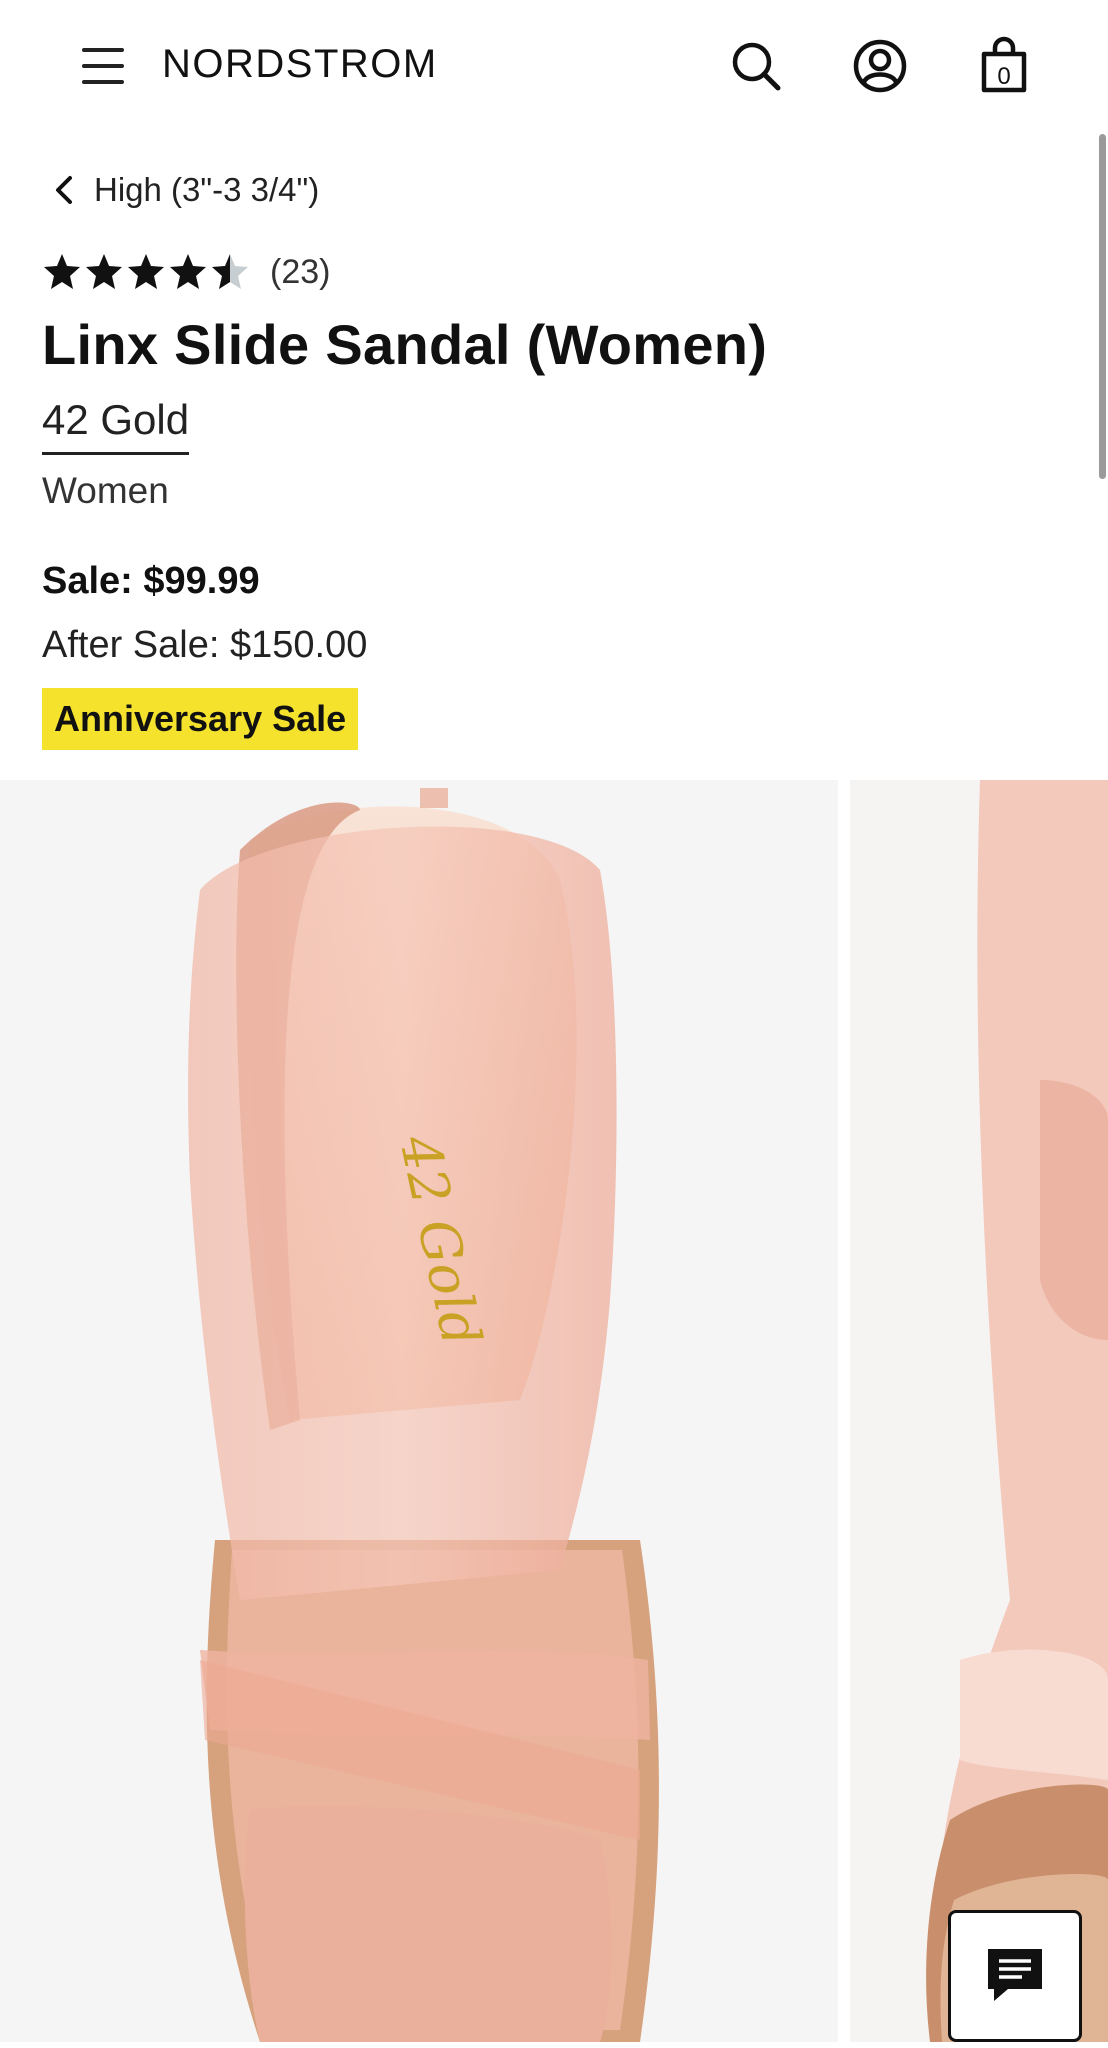 The width and height of the screenshot is (1108, 2048). Describe the element at coordinates (1102, 306) in the screenshot. I see `page-scrollbar` at that location.